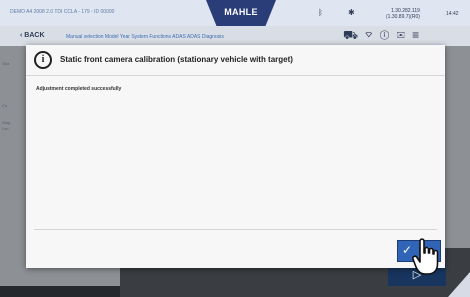 The width and height of the screenshot is (470, 297). I want to click on check-icon: ✓, so click(407, 250).